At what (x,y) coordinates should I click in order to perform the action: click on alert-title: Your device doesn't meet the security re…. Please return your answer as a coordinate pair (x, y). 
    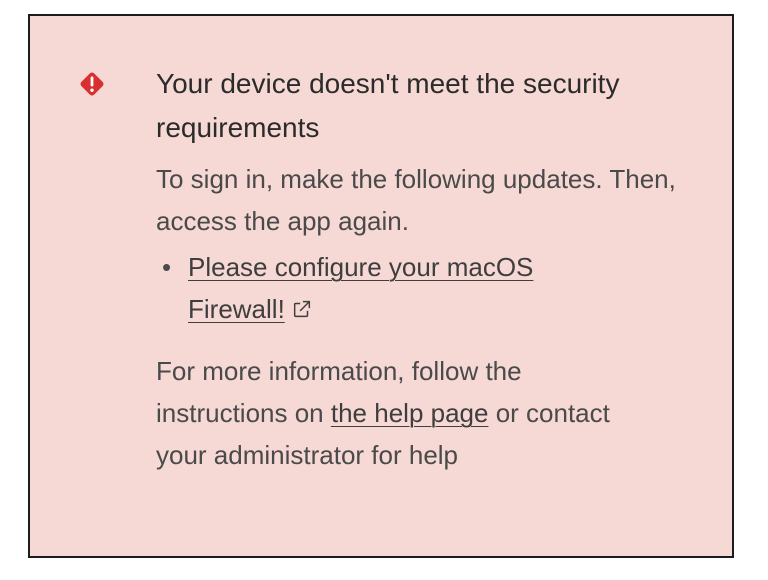
    Looking at the image, I should click on (388, 105).